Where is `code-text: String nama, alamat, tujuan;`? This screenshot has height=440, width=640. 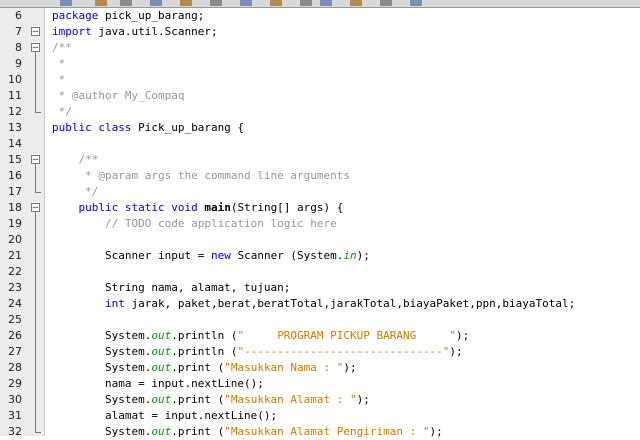
code-text: String nama, alamat, tujuan; is located at coordinates (171, 288).